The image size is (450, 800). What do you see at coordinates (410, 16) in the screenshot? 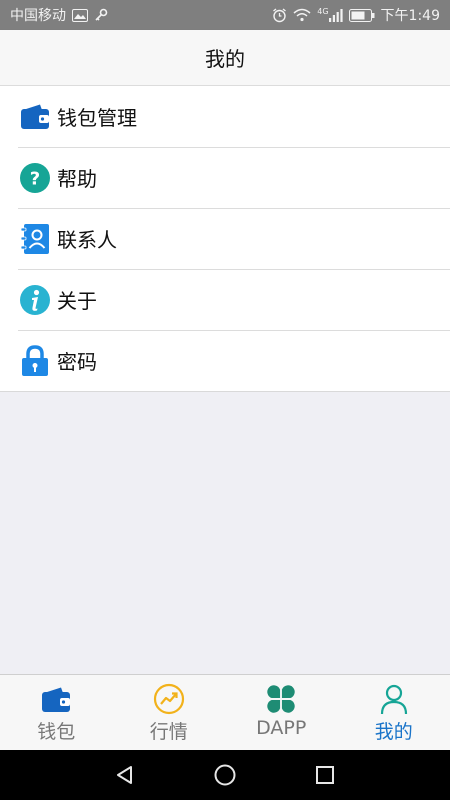
I see `clock-time: 下午1:49` at bounding box center [410, 16].